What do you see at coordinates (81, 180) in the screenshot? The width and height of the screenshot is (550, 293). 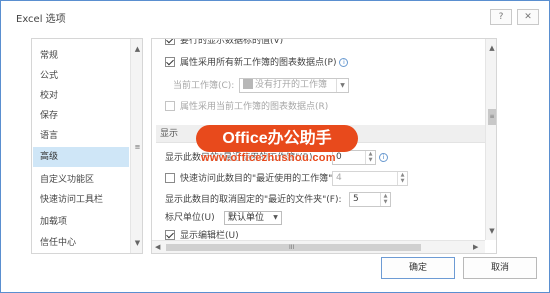 I see `nav-item-customize-ribbon: 自定义功能区` at bounding box center [81, 180].